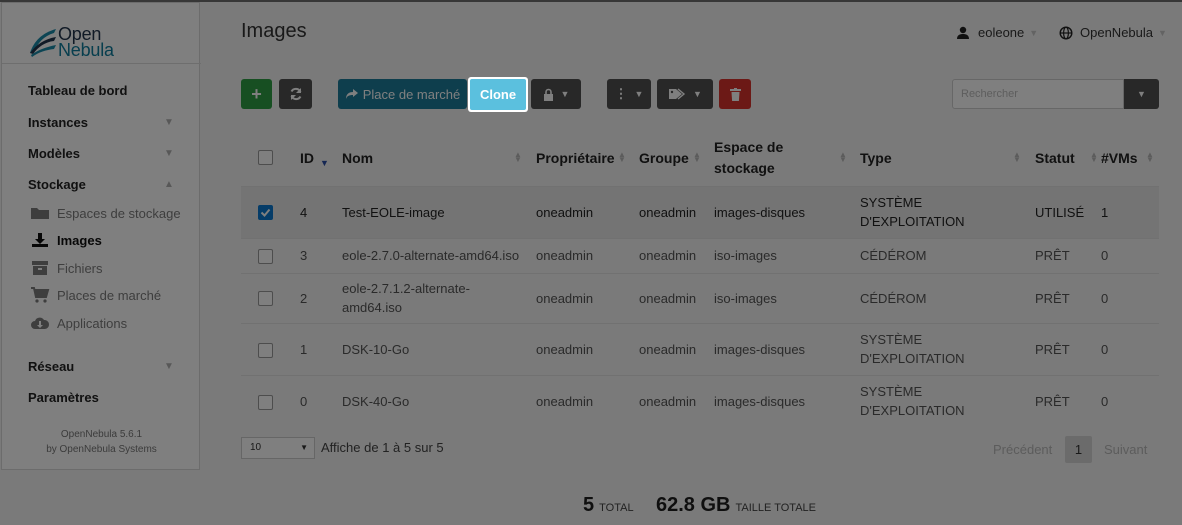 The image size is (1182, 525). Describe the element at coordinates (591, 1) in the screenshot. I see `top-border` at that location.